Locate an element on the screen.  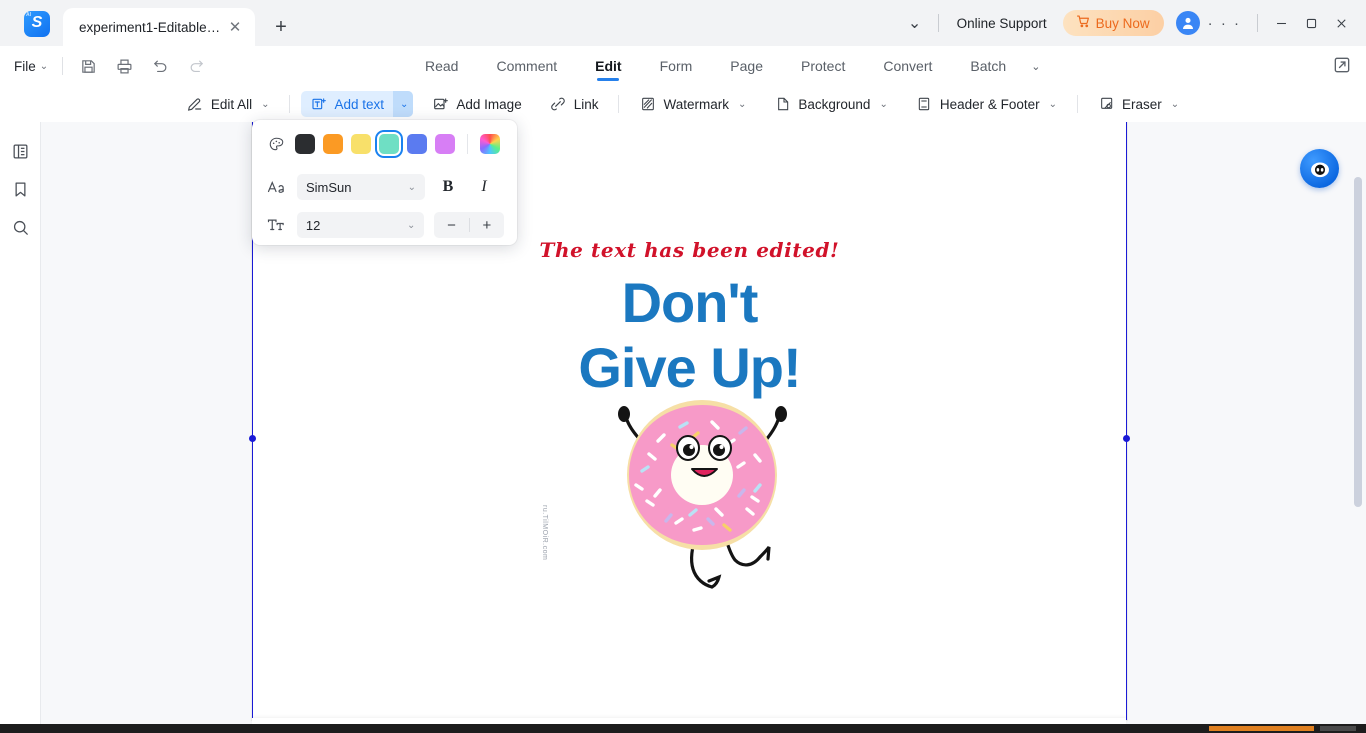
file-menu-button: File ⌄ is located at coordinates (31, 66).